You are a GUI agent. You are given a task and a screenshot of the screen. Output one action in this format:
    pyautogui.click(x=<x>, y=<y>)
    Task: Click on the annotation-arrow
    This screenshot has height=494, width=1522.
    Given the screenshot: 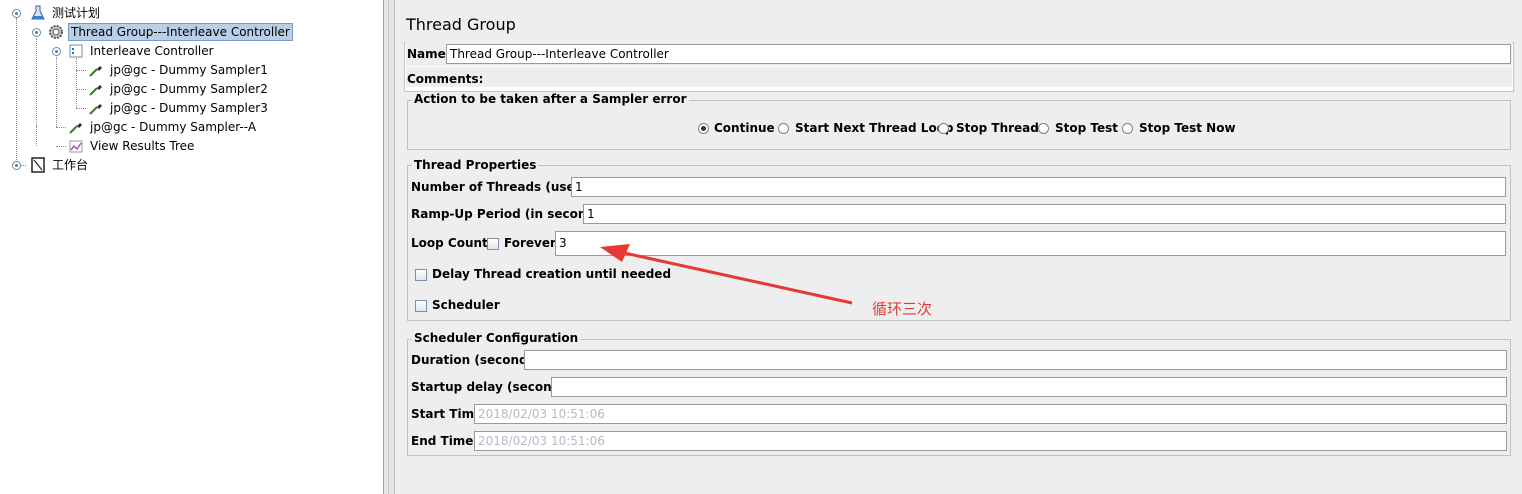 What is the action you would take?
    pyautogui.click(x=726, y=274)
    